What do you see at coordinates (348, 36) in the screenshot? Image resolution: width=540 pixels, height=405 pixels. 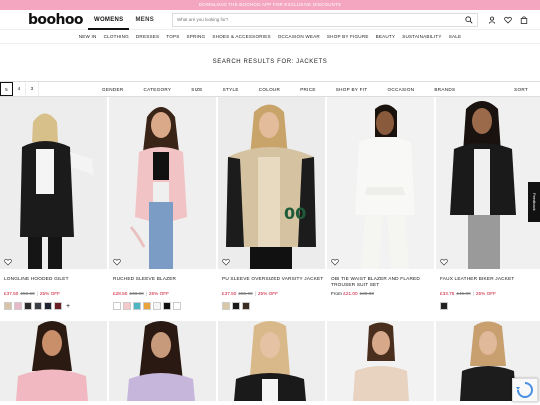 I see `nav-shop-by-figure: SHOP BY FIGURE` at bounding box center [348, 36].